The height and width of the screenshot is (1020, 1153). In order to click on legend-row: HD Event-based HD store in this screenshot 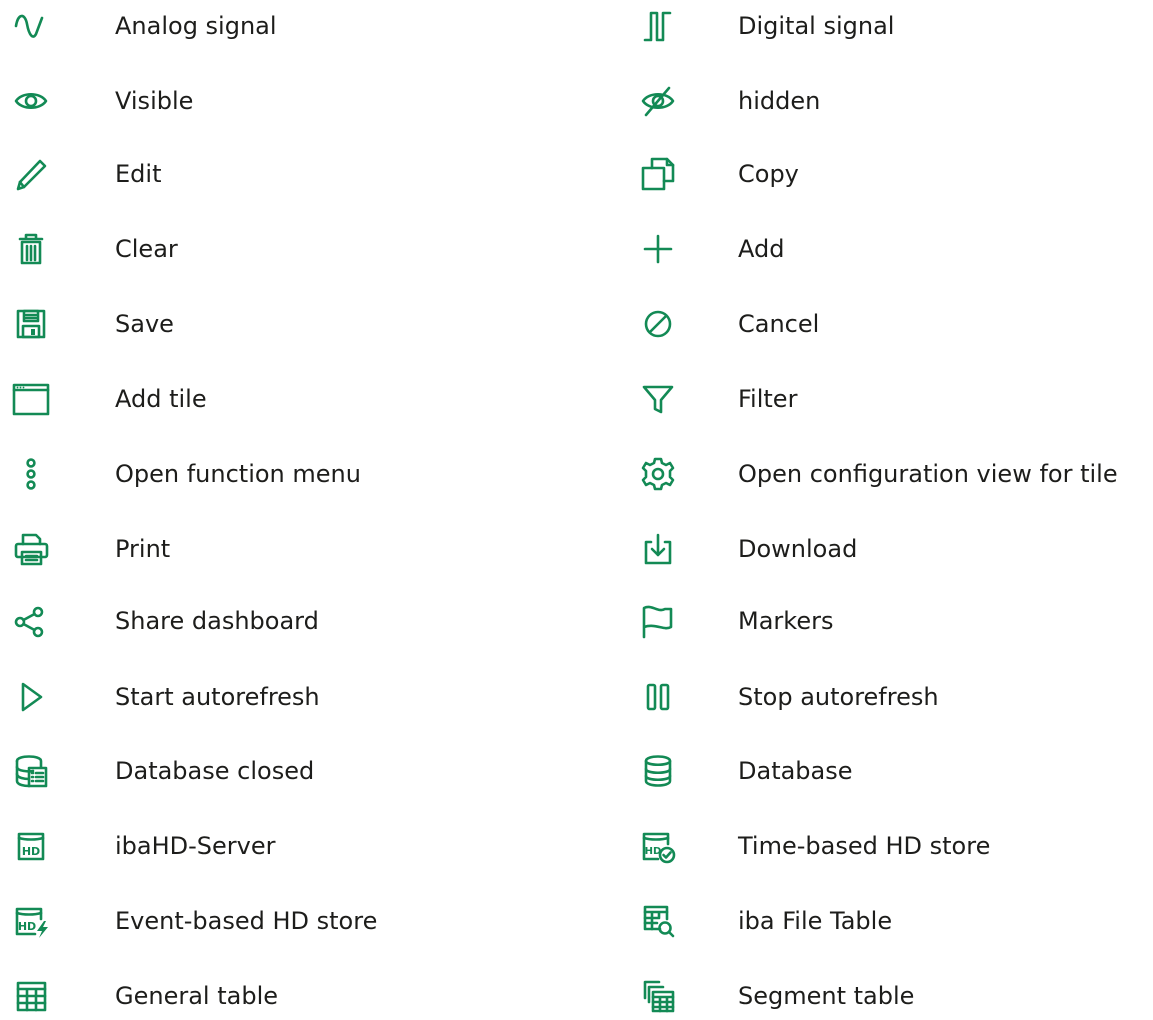, I will do `click(300, 921)`.